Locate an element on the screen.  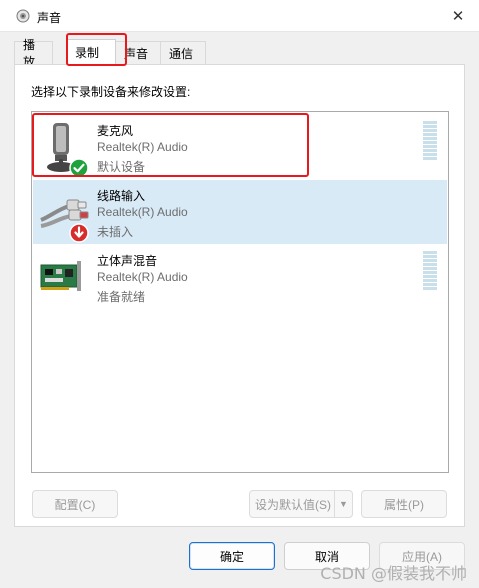
ok-label: 确定 is located at coordinates (231, 556).